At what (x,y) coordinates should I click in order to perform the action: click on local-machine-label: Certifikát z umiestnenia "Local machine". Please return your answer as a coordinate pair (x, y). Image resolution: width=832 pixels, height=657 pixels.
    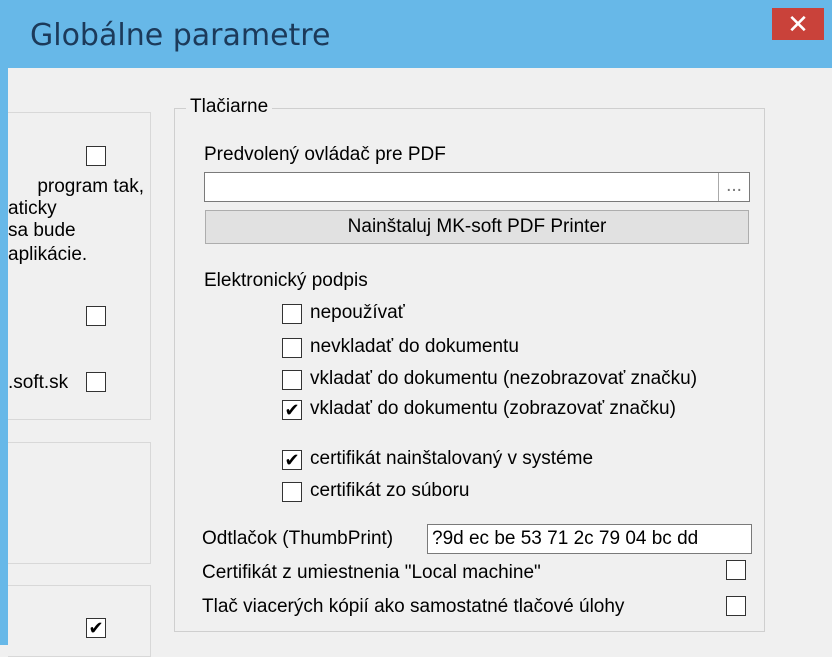
    Looking at the image, I should click on (371, 572).